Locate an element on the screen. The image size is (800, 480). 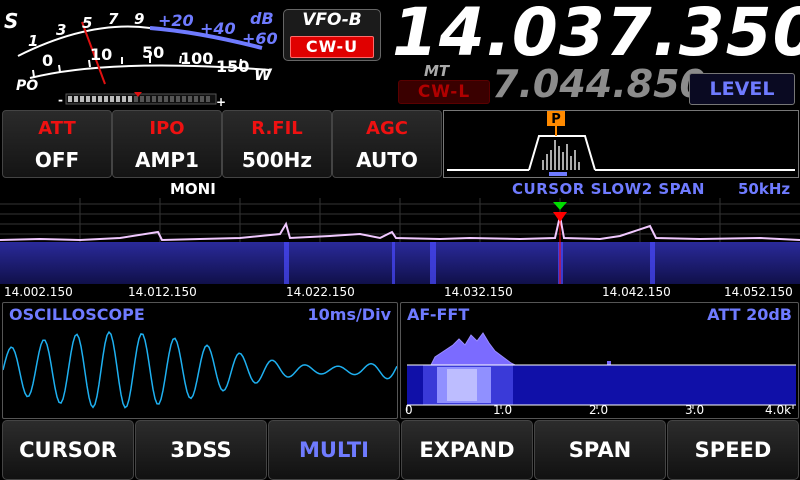
svg-text: 7 is located at coordinates (113, 19).